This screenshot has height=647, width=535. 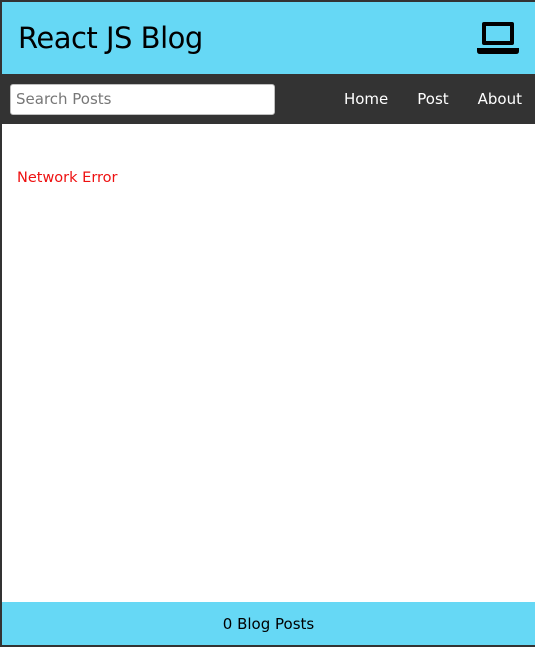 What do you see at coordinates (268, 38) in the screenshot?
I see `header: React JS Blog` at bounding box center [268, 38].